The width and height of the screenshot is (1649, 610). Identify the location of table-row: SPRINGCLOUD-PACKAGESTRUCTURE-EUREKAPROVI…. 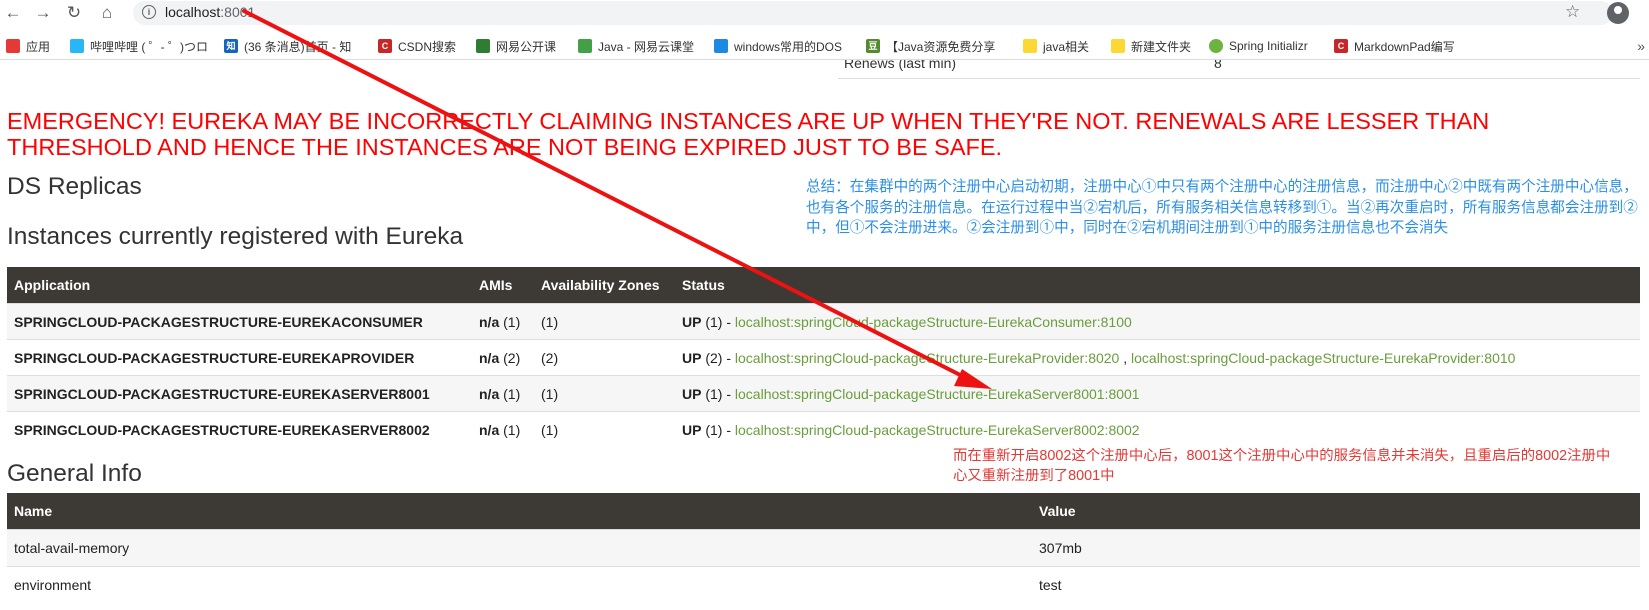
(823, 357).